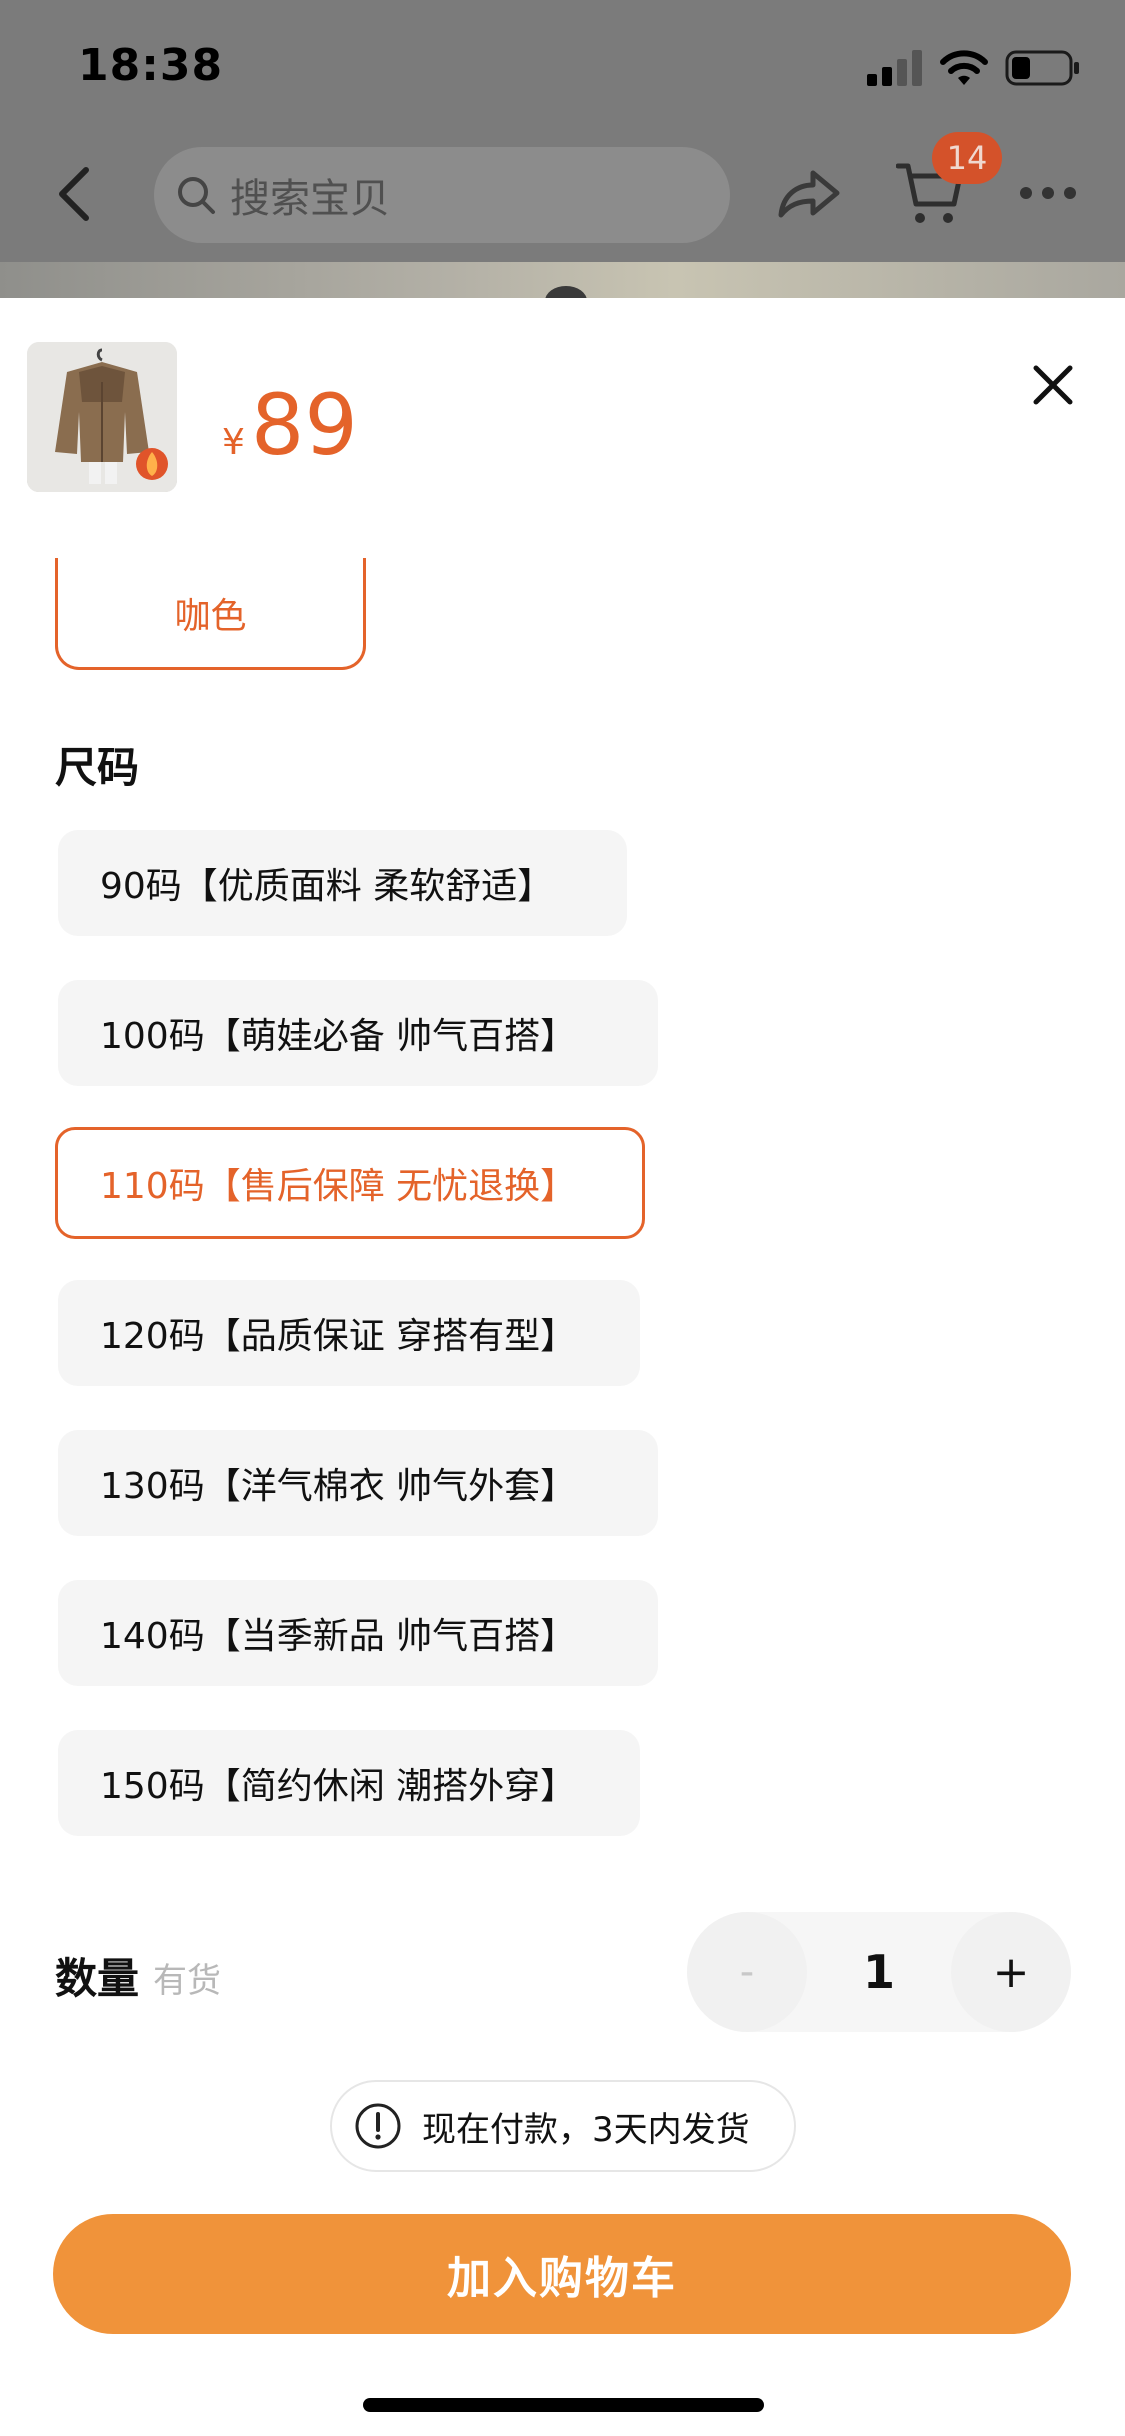 The image size is (1125, 2436). I want to click on battery-icon, so click(1042, 68).